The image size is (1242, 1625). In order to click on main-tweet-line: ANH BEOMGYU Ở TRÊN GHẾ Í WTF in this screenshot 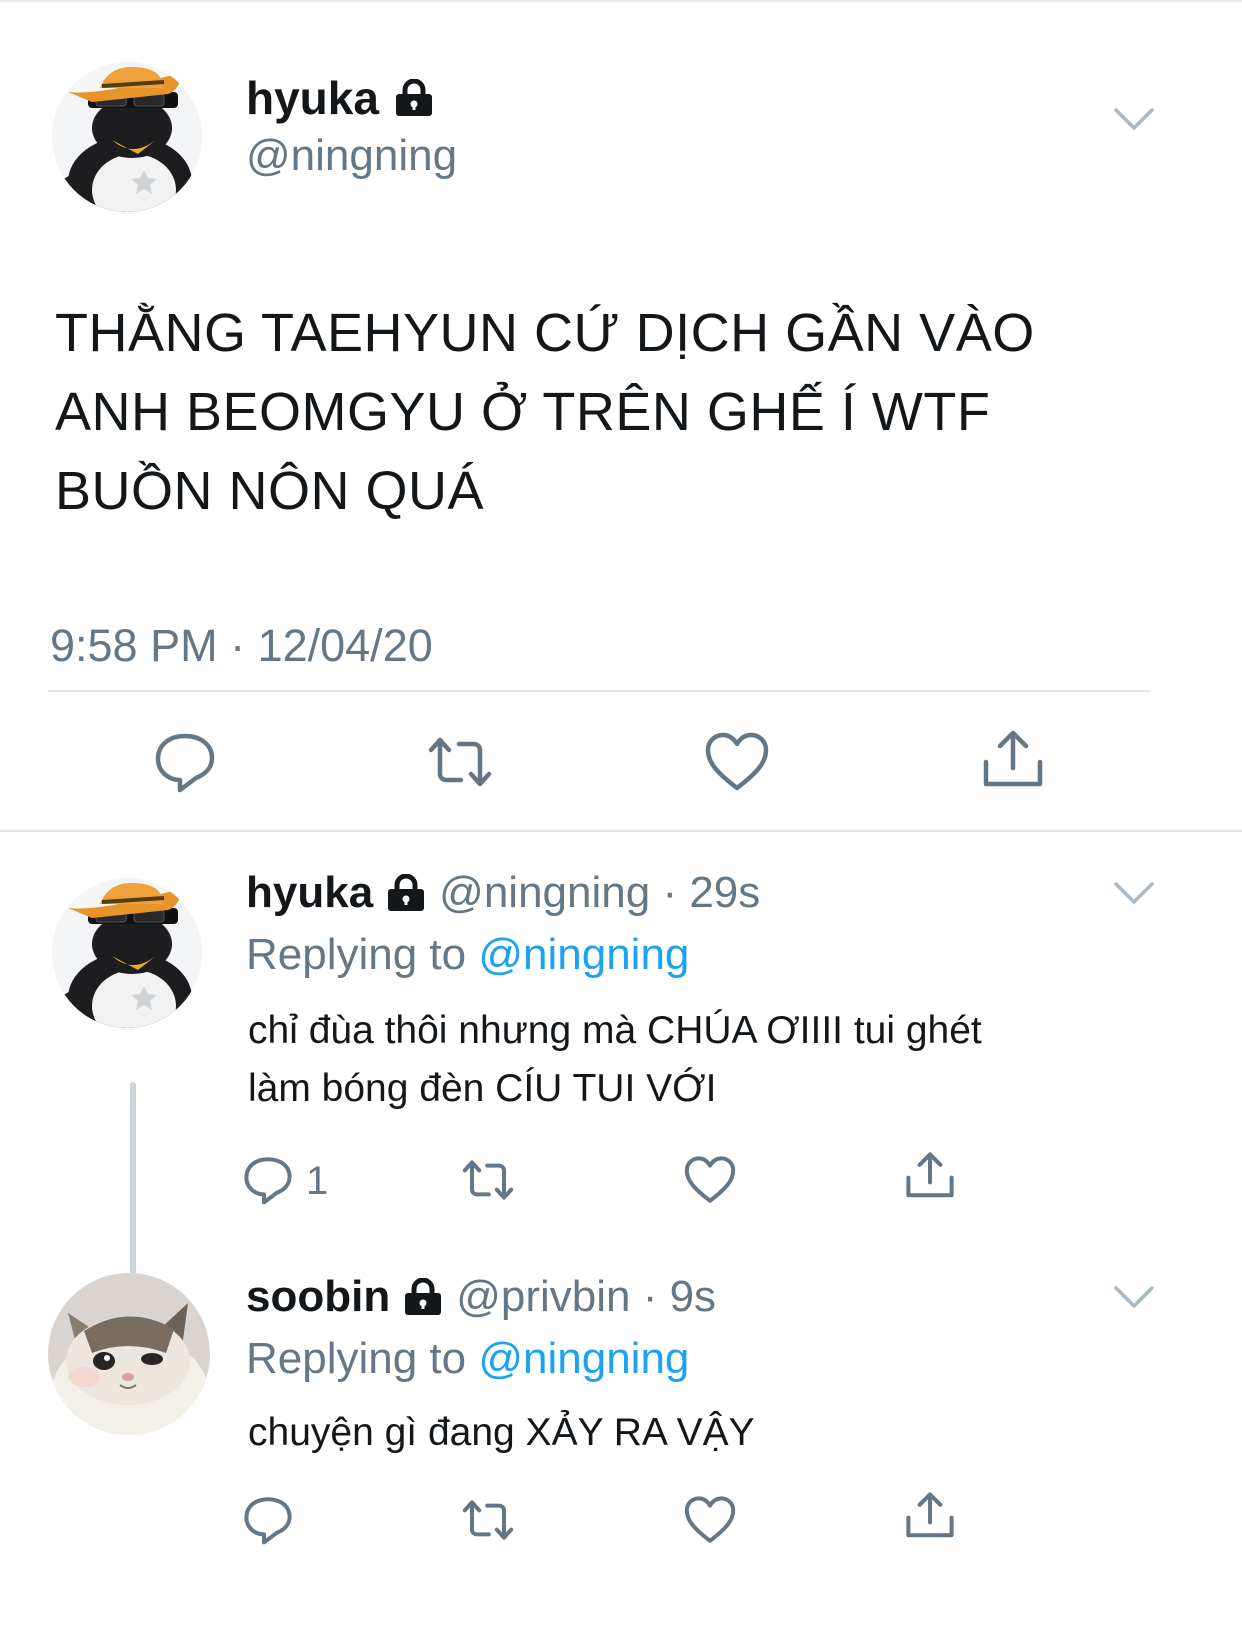, I will do `click(523, 412)`.